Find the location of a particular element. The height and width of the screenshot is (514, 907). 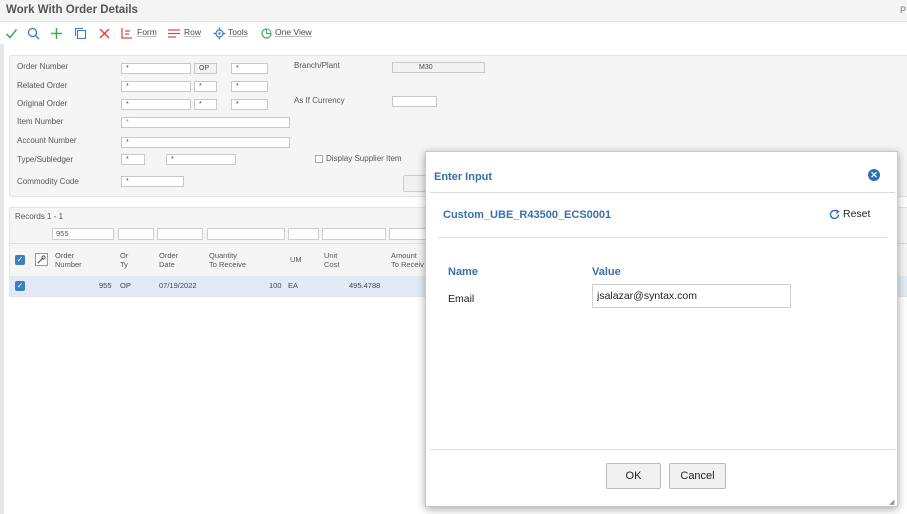

related-order-label: Related Order is located at coordinates (42, 85).